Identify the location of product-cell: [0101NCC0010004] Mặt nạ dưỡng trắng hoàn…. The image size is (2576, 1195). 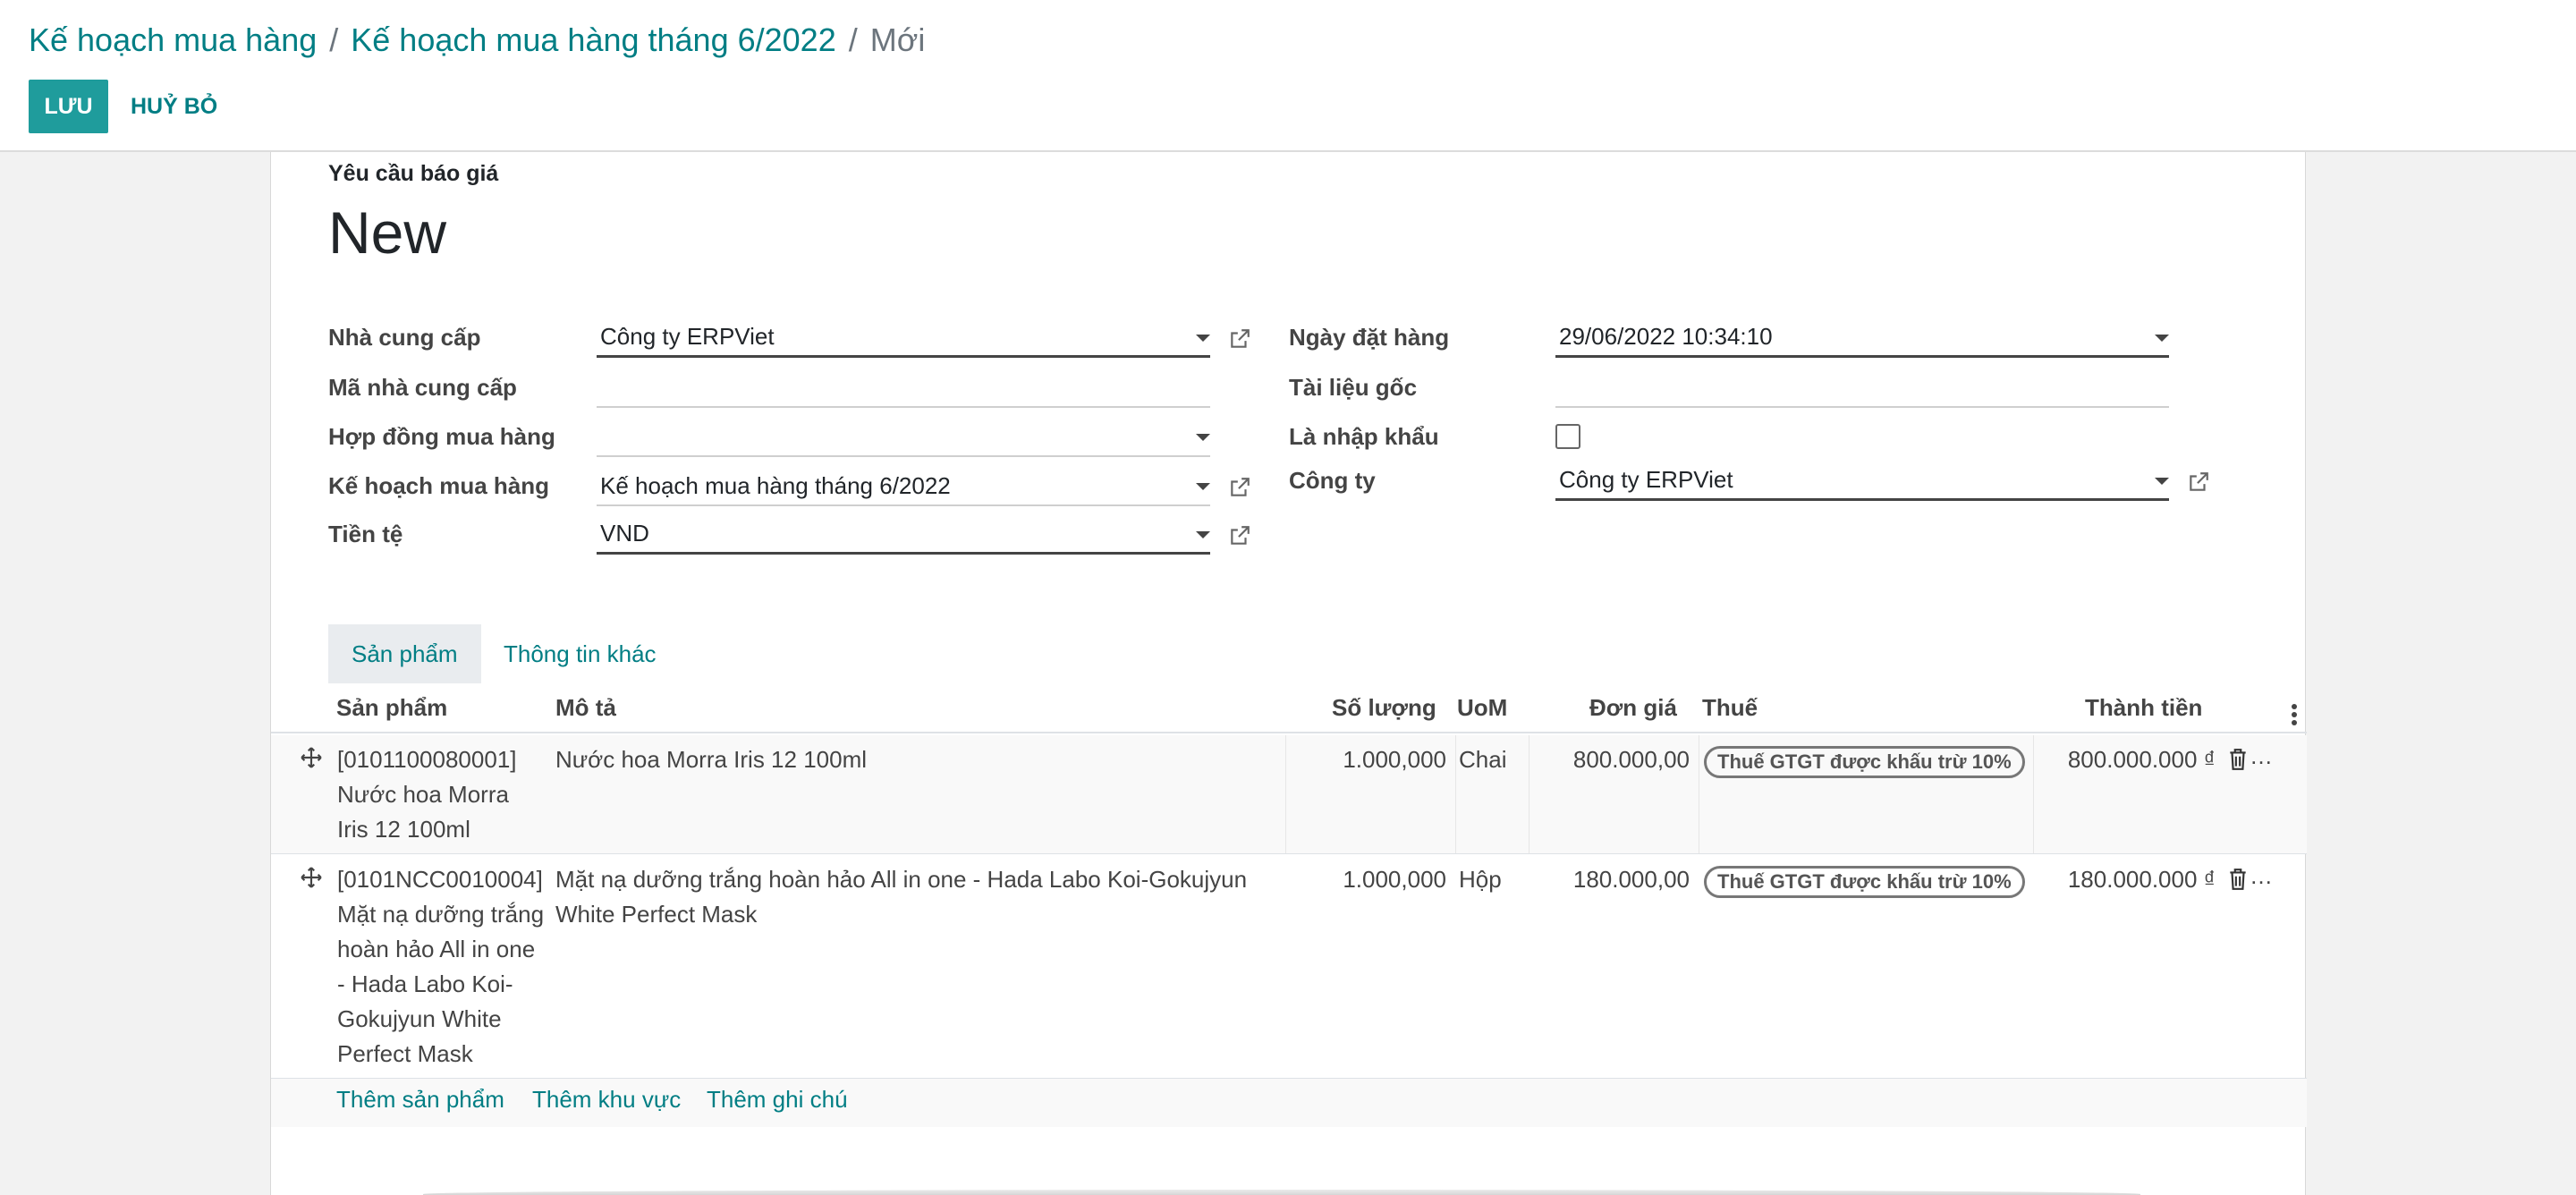
(444, 967).